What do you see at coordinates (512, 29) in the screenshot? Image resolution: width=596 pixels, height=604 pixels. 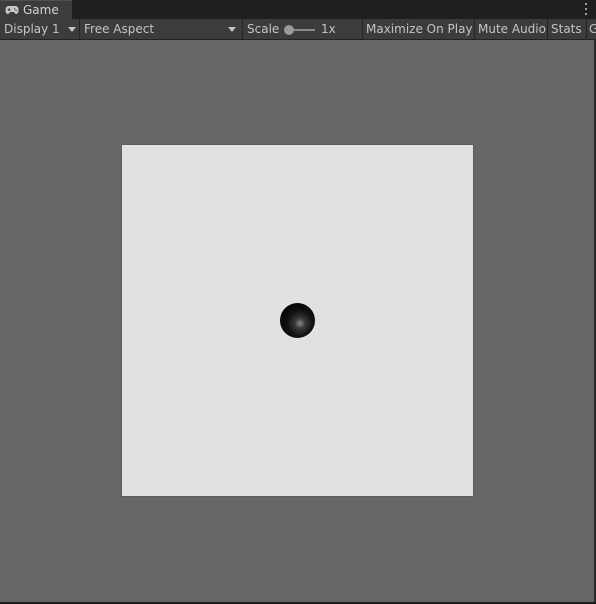 I see `mute-audio-button: Mute Audio` at bounding box center [512, 29].